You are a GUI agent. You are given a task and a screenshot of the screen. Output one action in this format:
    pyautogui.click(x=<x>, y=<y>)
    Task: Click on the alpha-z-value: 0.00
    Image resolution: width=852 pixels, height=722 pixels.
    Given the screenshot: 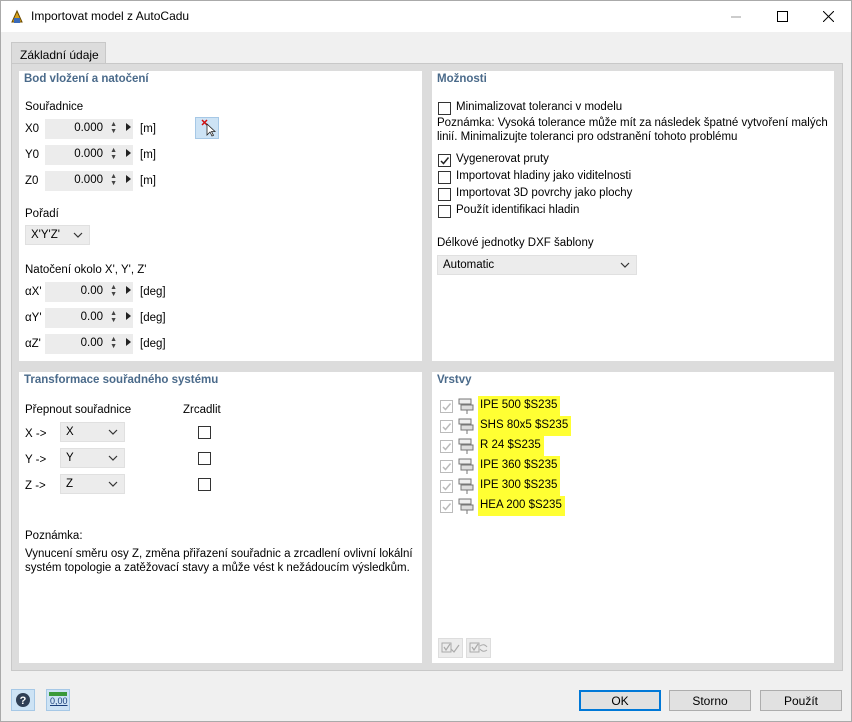 What is the action you would take?
    pyautogui.click(x=91, y=343)
    